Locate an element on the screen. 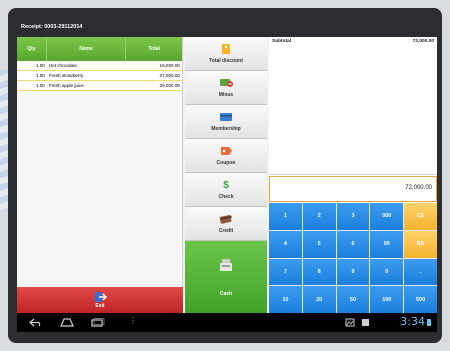  dollar-icon: $ is located at coordinates (226, 185).